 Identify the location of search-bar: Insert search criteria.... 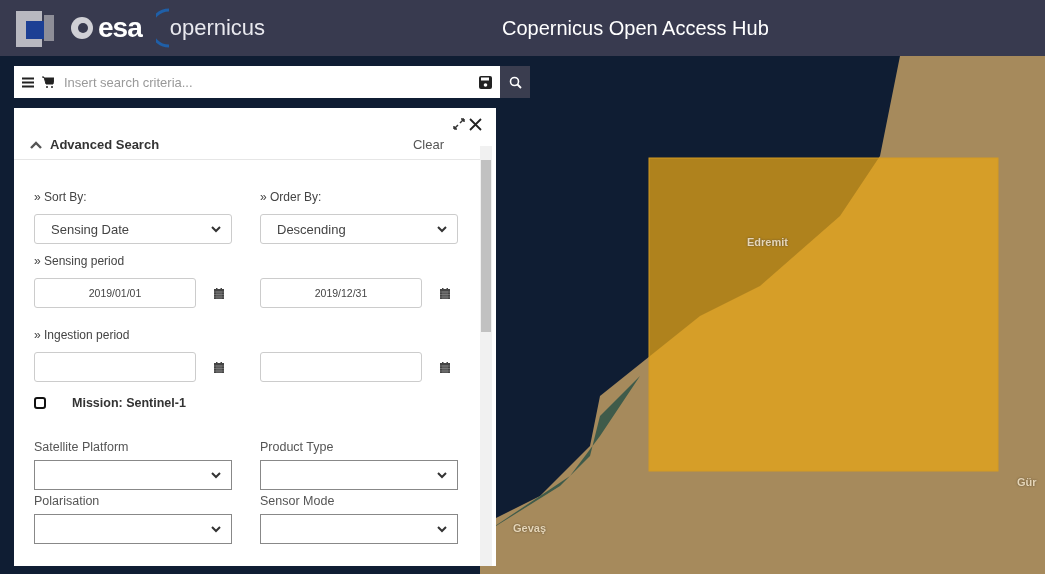
(257, 82).